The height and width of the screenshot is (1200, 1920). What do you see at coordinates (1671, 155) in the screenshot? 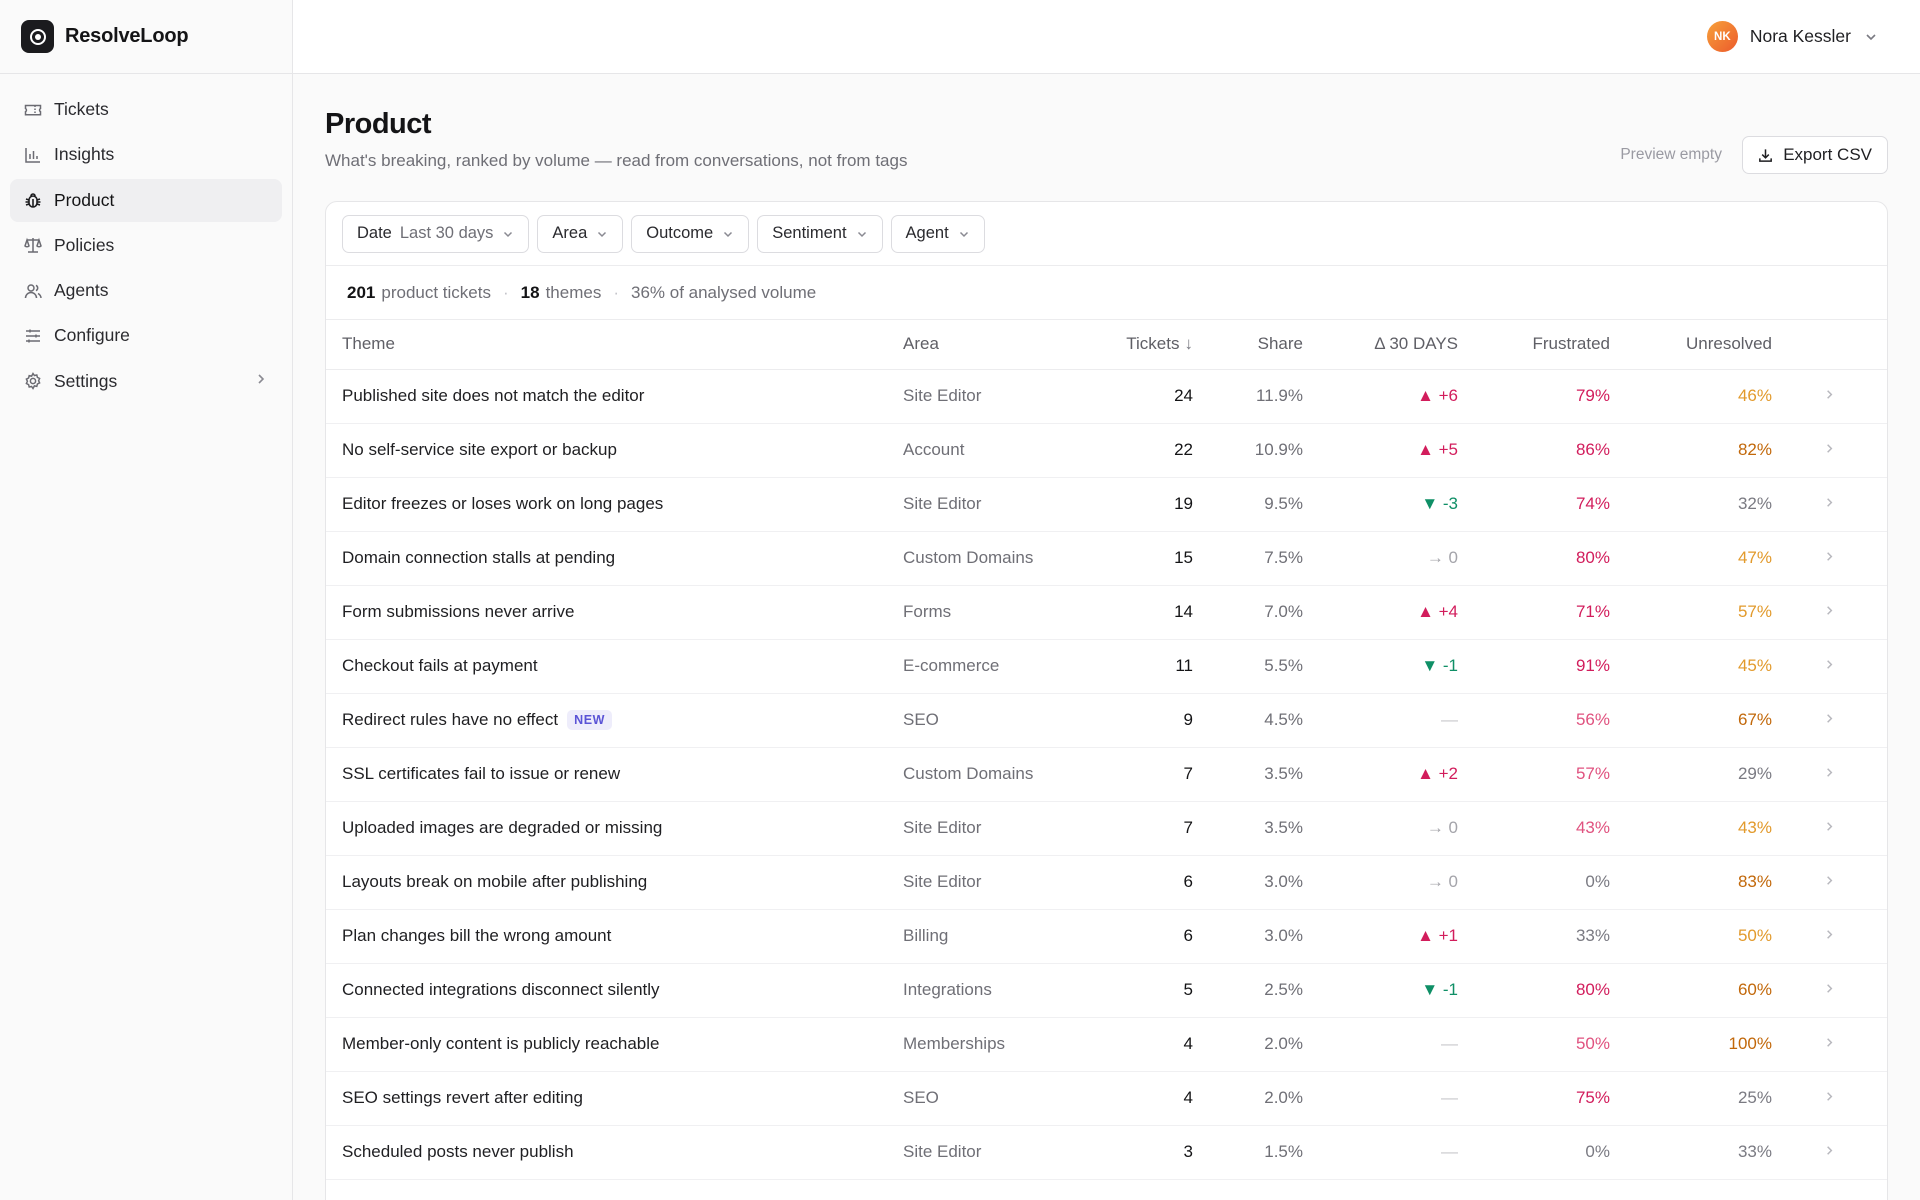
I see `preview-empty-link: Preview empty` at bounding box center [1671, 155].